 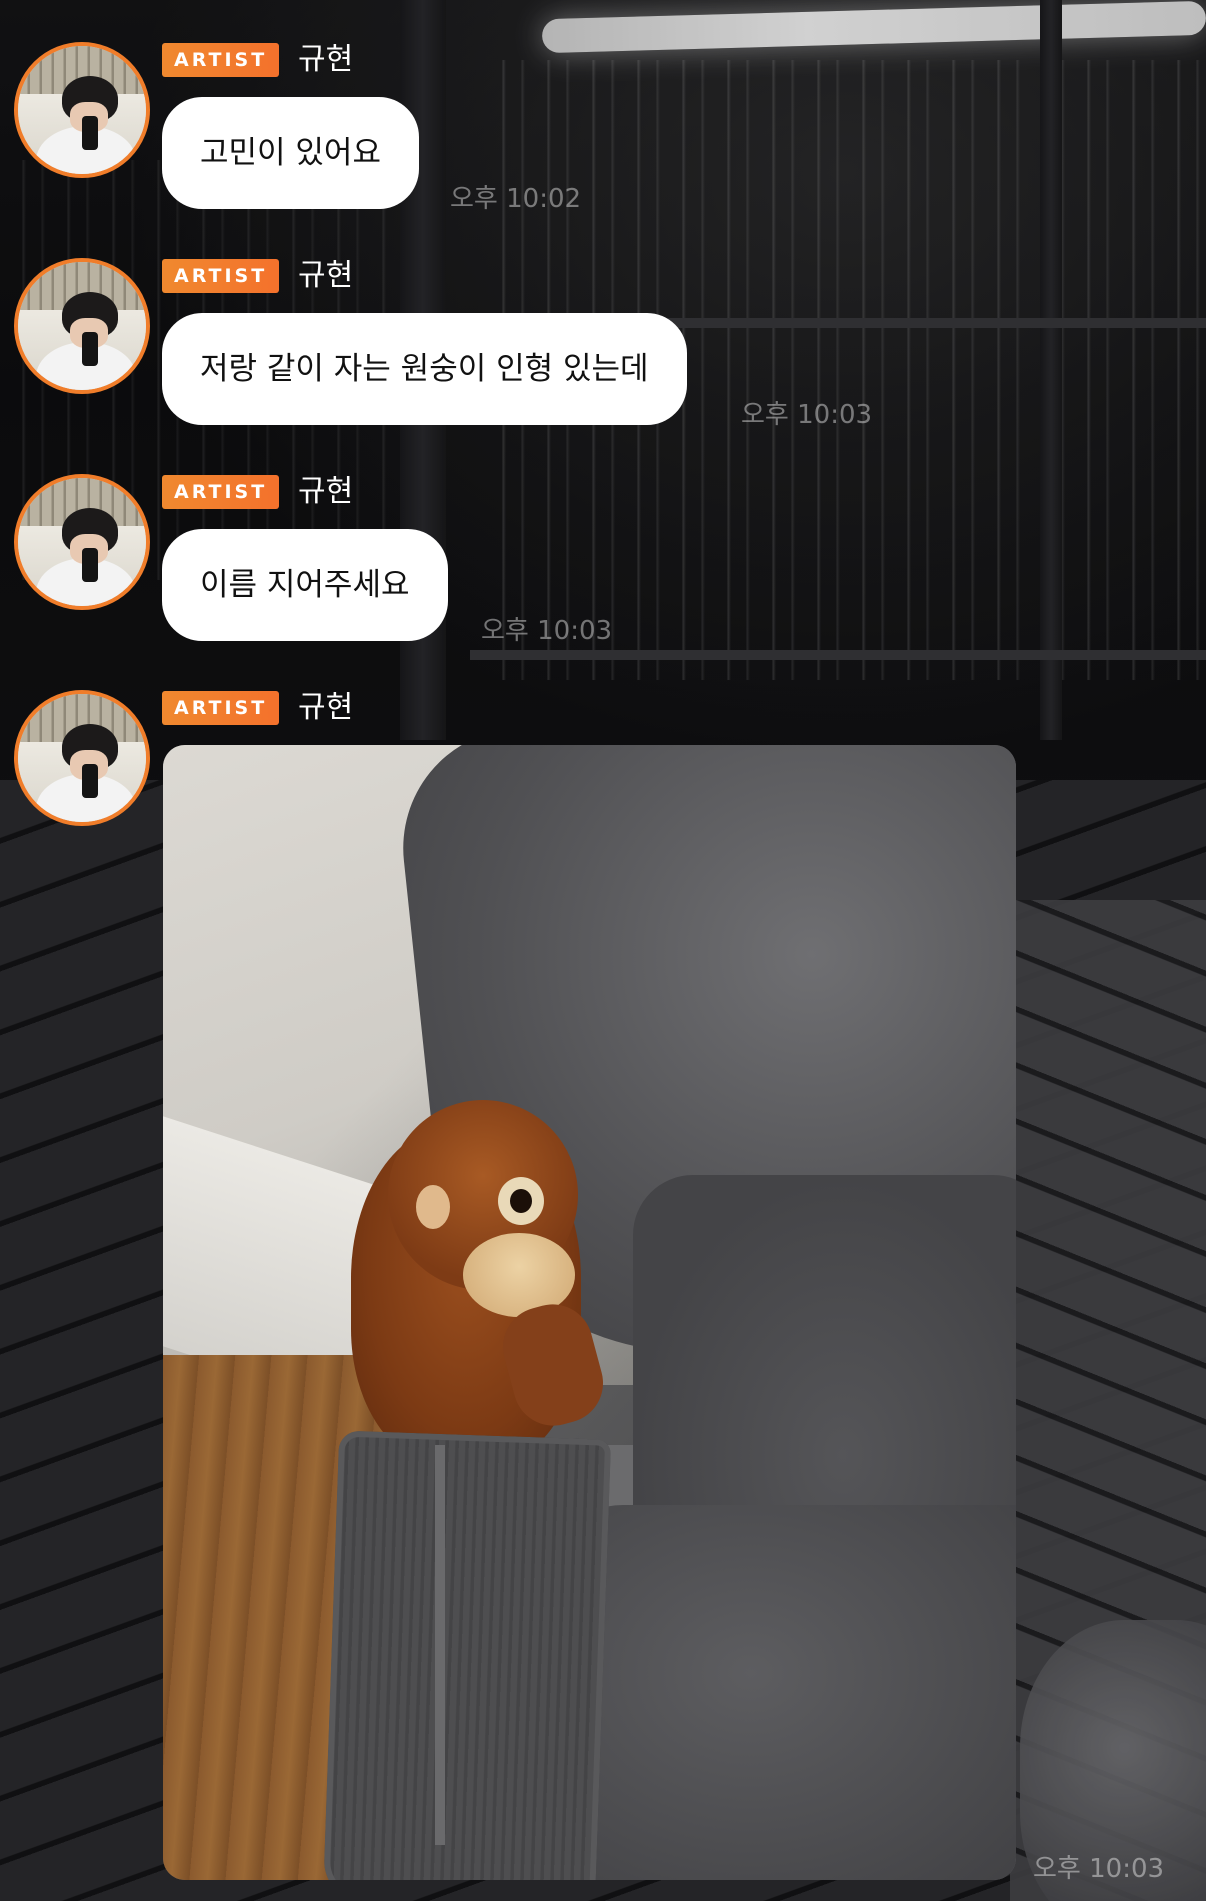 I want to click on photo-blanket, so click(x=779, y=1692).